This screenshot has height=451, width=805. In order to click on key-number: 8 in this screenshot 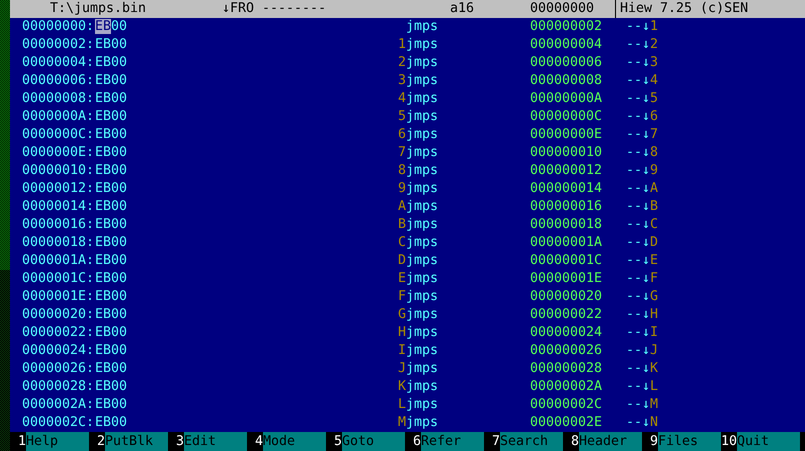, I will do `click(574, 441)`.